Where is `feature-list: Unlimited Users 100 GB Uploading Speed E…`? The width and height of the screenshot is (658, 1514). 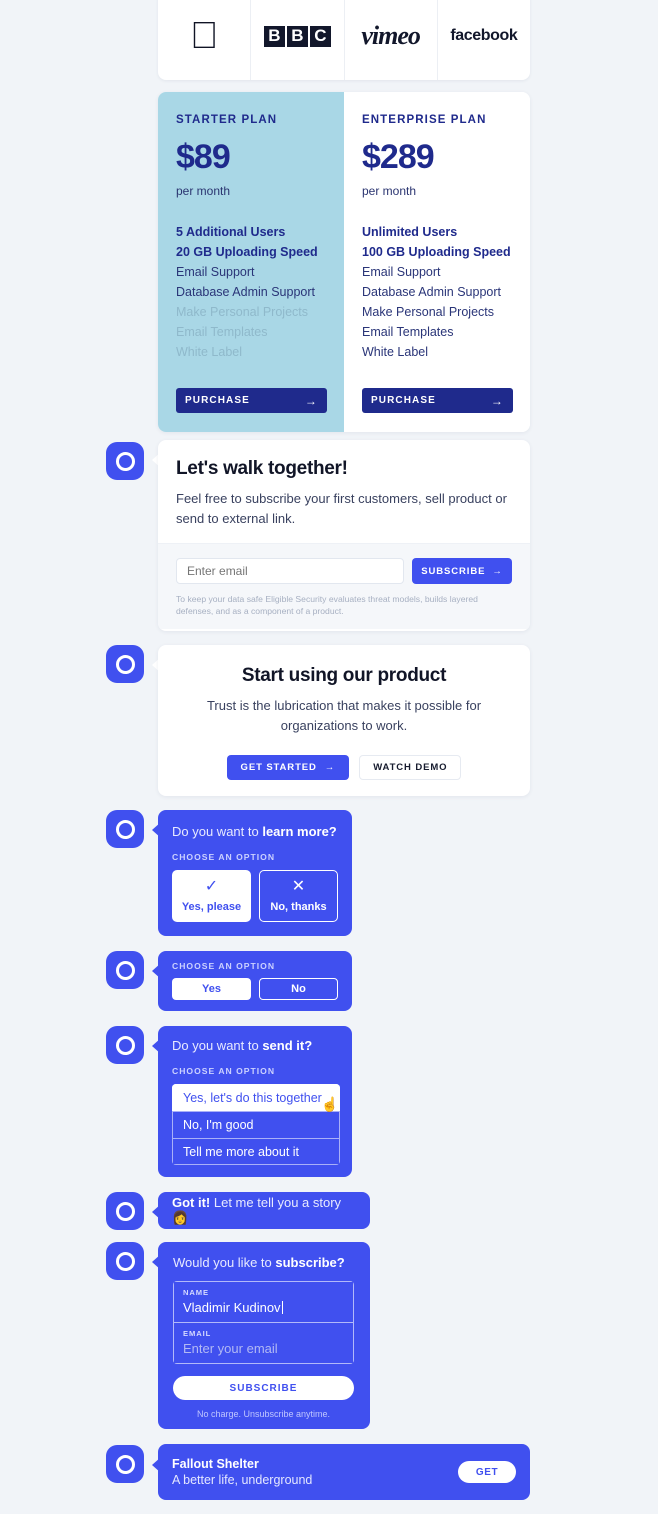
feature-list: Unlimited Users 100 GB Uploading Speed E… is located at coordinates (437, 292).